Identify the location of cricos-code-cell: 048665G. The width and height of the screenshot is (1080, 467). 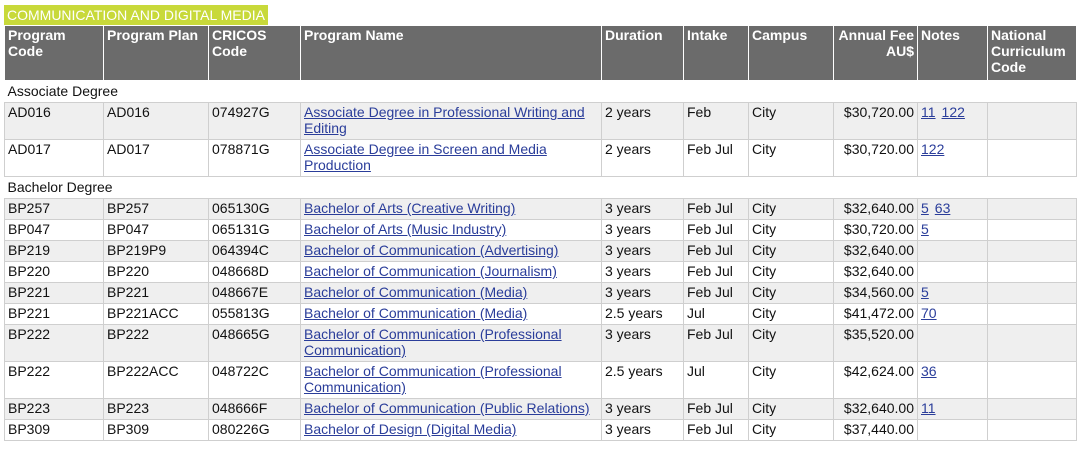
(254, 343).